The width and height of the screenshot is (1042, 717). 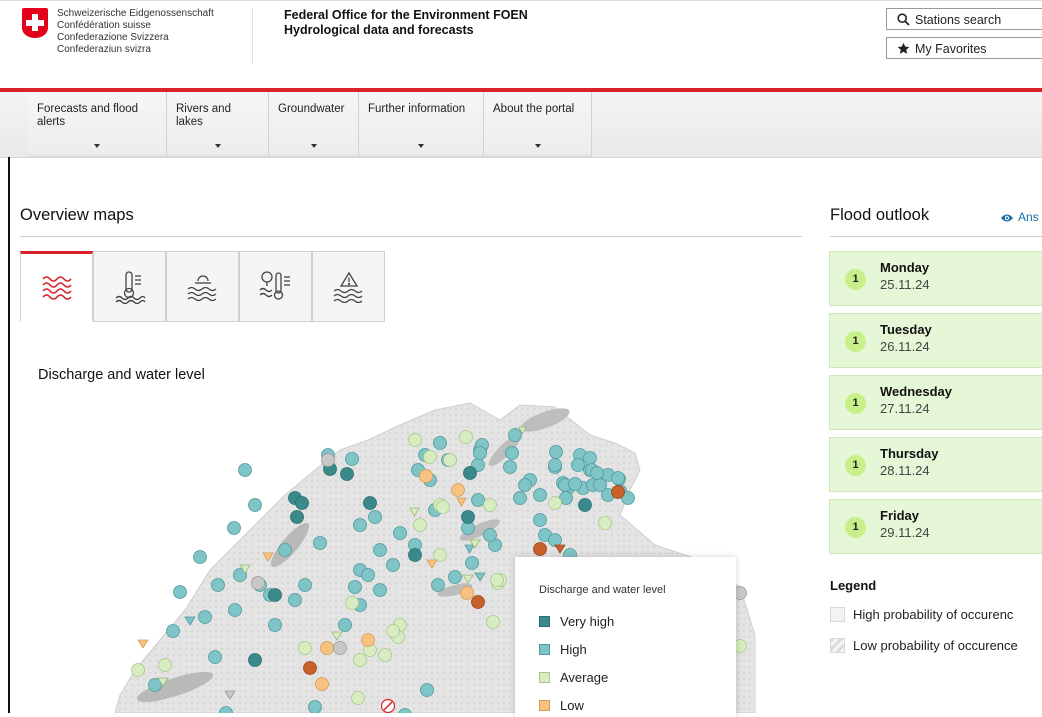 I want to click on legend-item-low: Low, so click(x=561, y=706).